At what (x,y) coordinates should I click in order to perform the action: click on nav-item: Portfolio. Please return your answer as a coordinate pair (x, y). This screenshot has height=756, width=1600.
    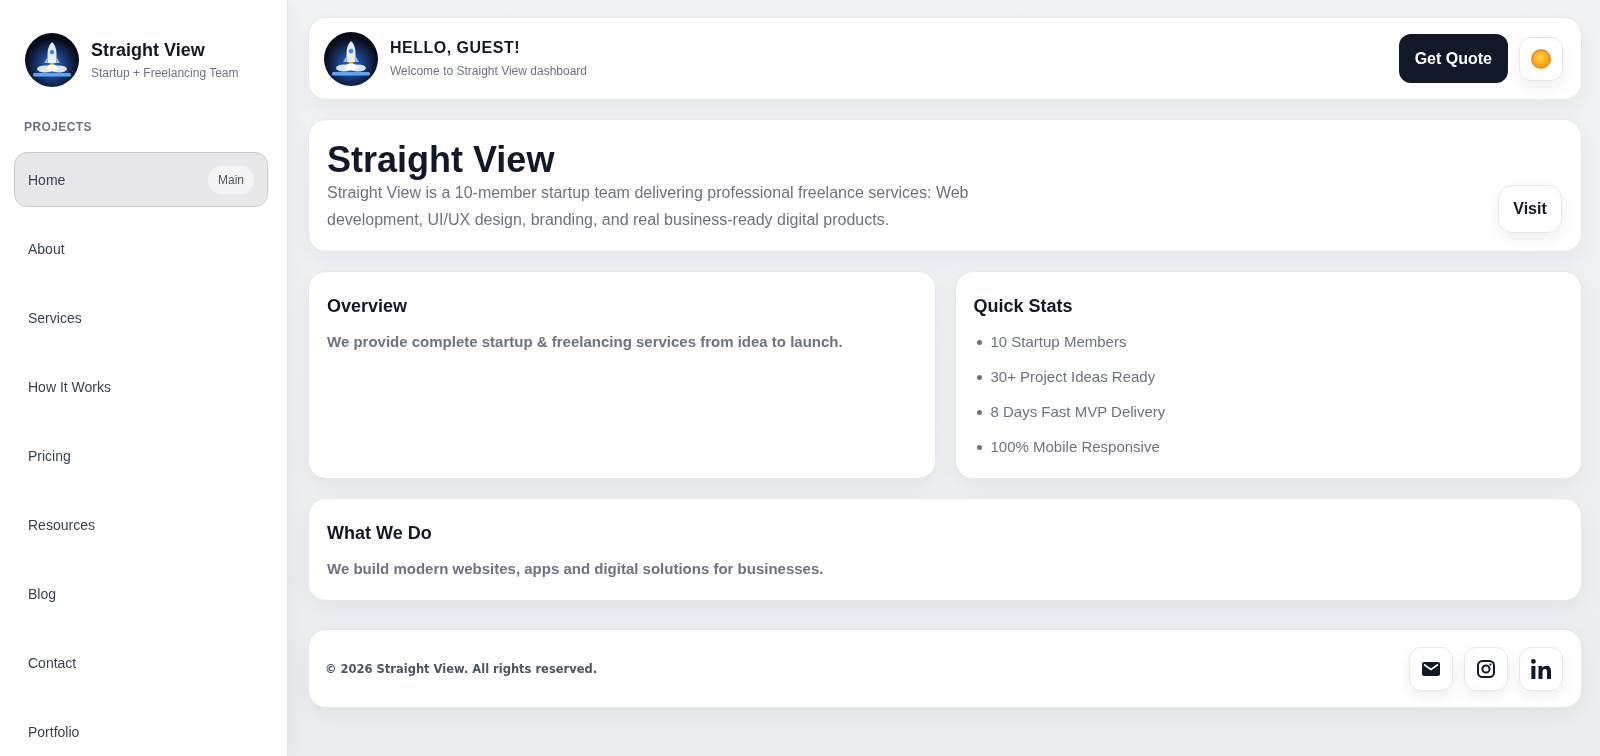
    Looking at the image, I should click on (141, 730).